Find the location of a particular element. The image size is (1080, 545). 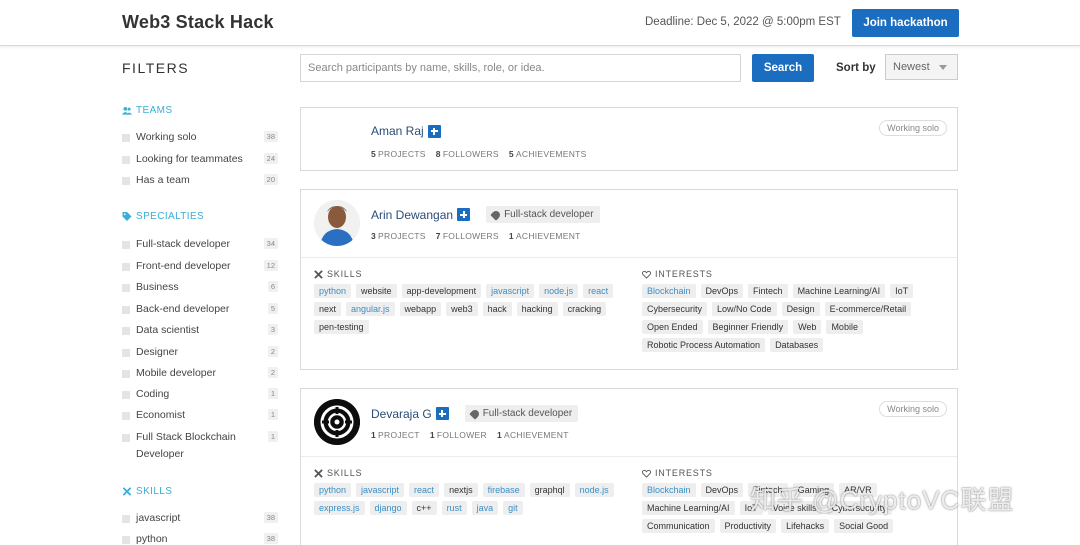

participant-name: Arin Dewangan Full-stack developer is located at coordinates (485, 214).